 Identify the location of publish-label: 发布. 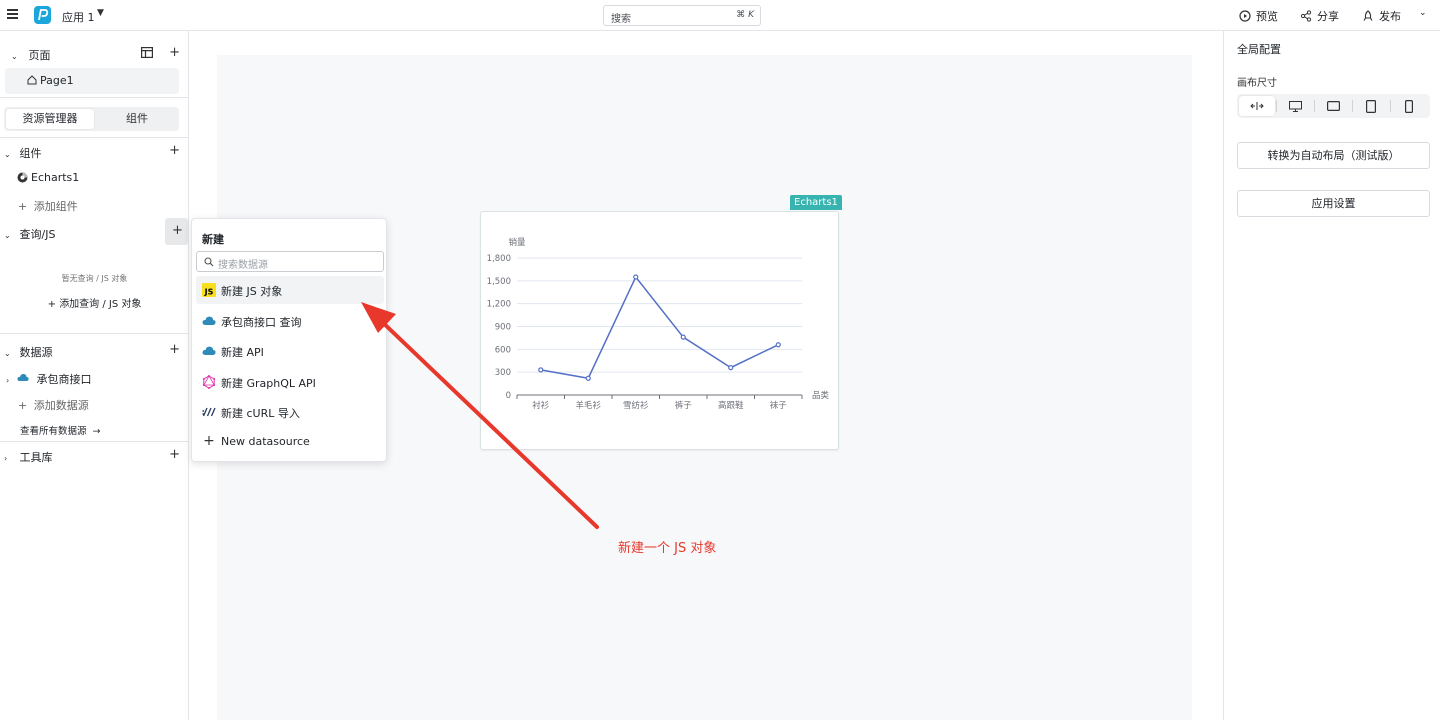
(1390, 16).